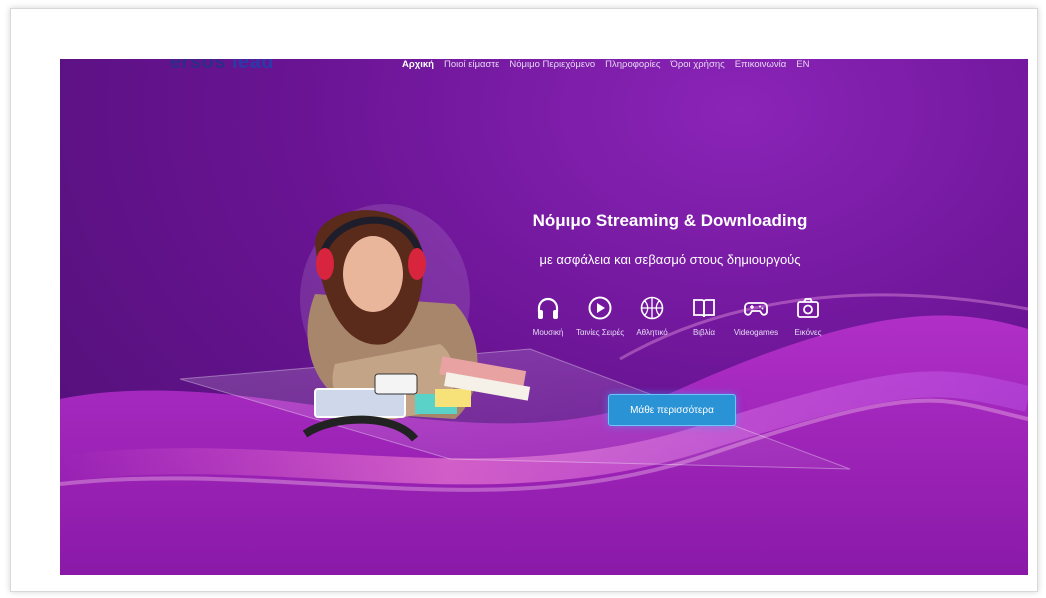  What do you see at coordinates (761, 64) in the screenshot?
I see `nav-item-contact: Επικοινωνία` at bounding box center [761, 64].